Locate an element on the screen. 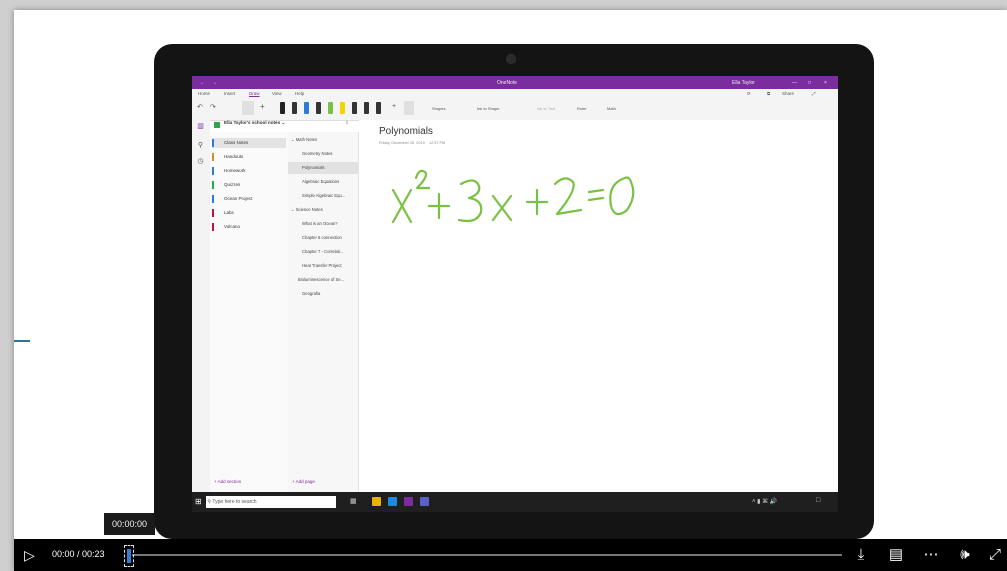 Image resolution: width=1007 pixels, height=571 pixels. minimize-icon: — is located at coordinates (794, 83).